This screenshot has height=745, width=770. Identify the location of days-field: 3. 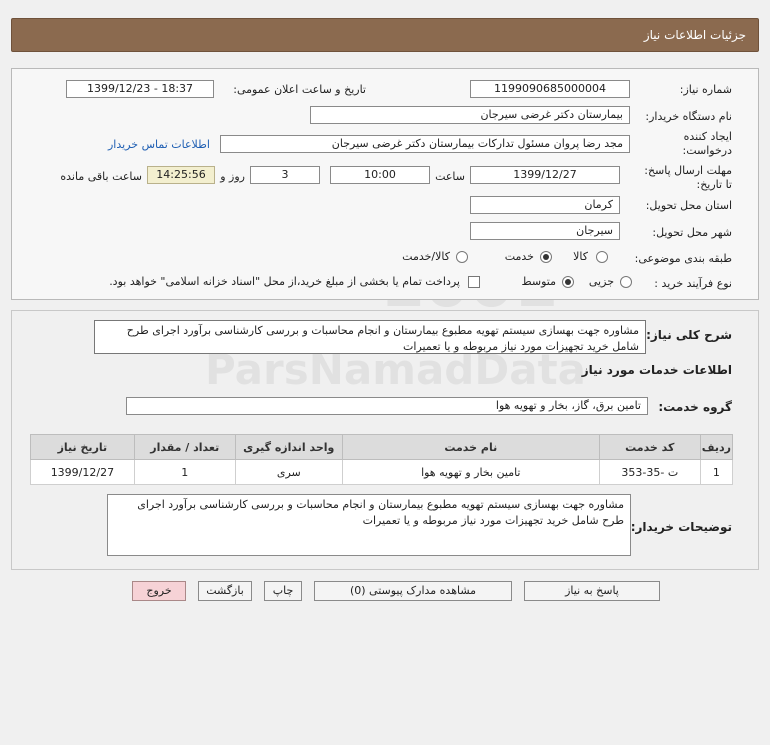
(285, 175).